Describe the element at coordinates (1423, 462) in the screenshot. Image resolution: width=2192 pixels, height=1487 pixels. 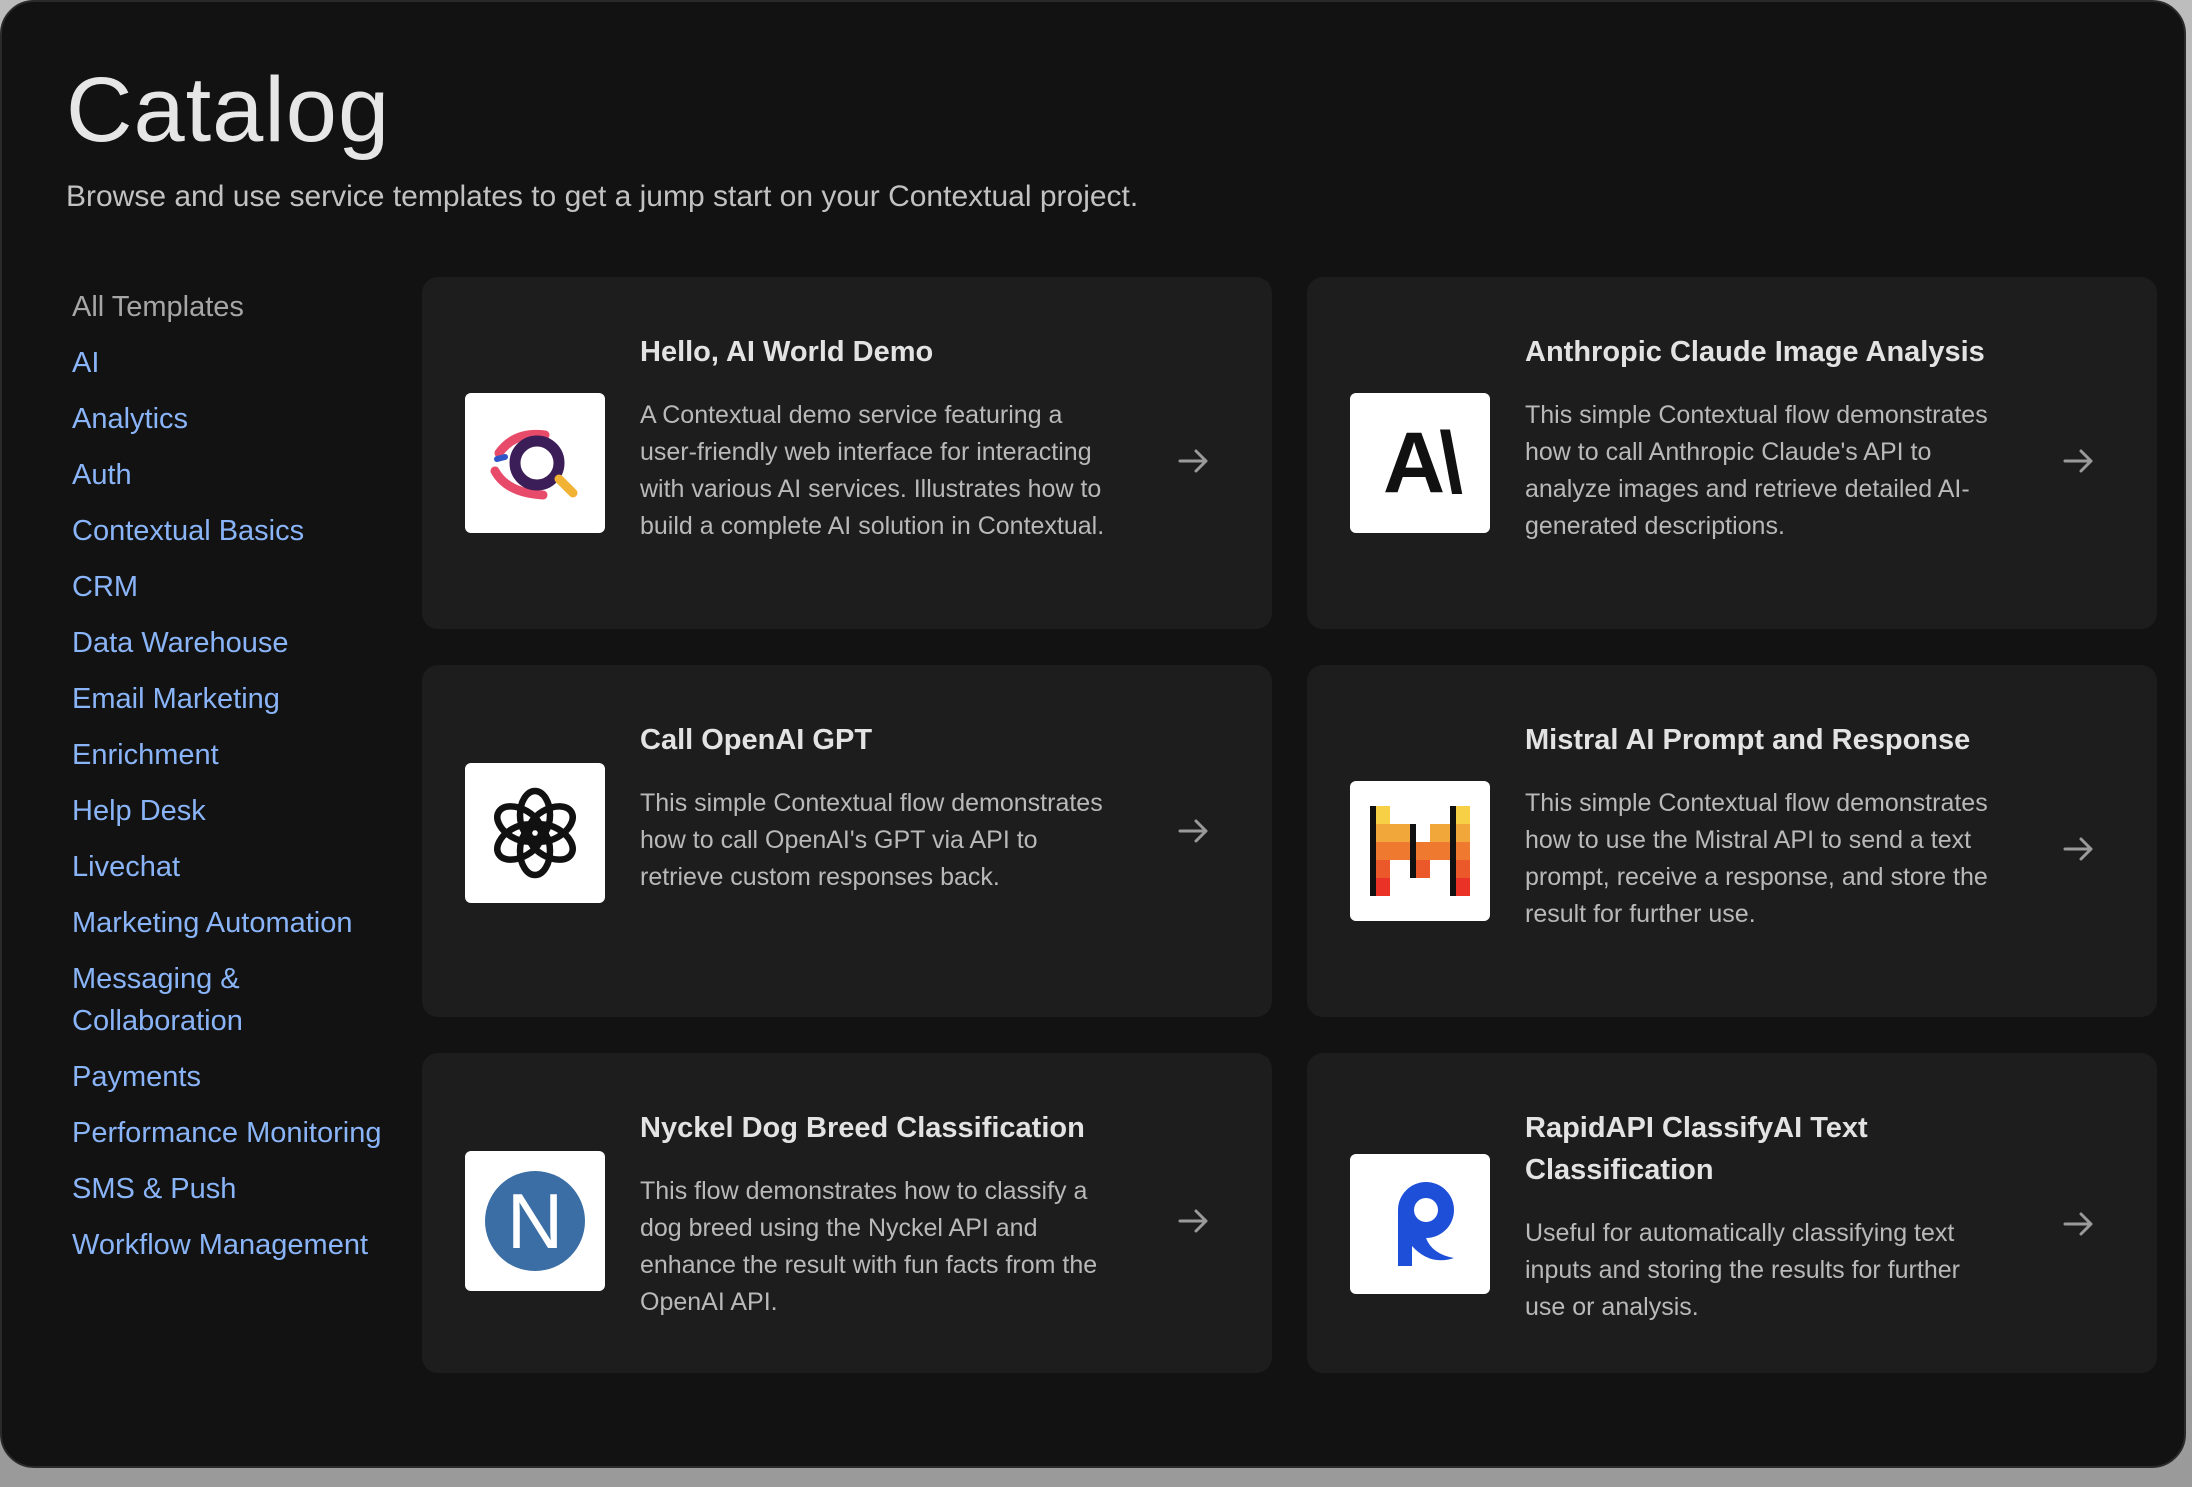
I see `anthropic-logo-text: A\` at that location.